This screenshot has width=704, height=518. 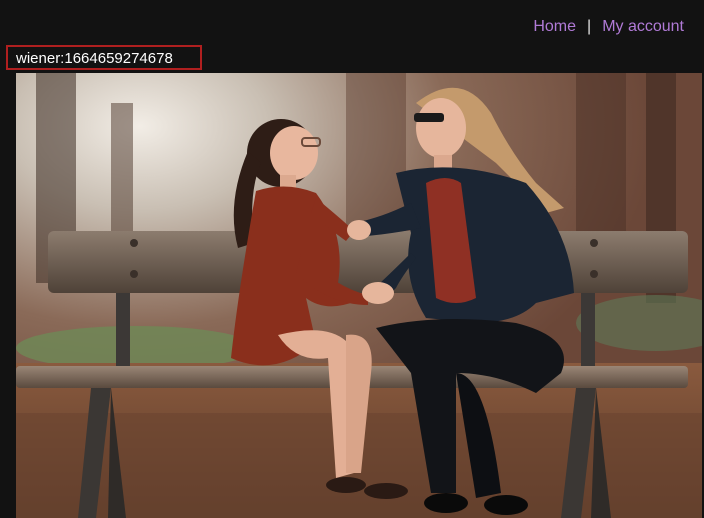 I want to click on my-account-link: My account, so click(x=643, y=27).